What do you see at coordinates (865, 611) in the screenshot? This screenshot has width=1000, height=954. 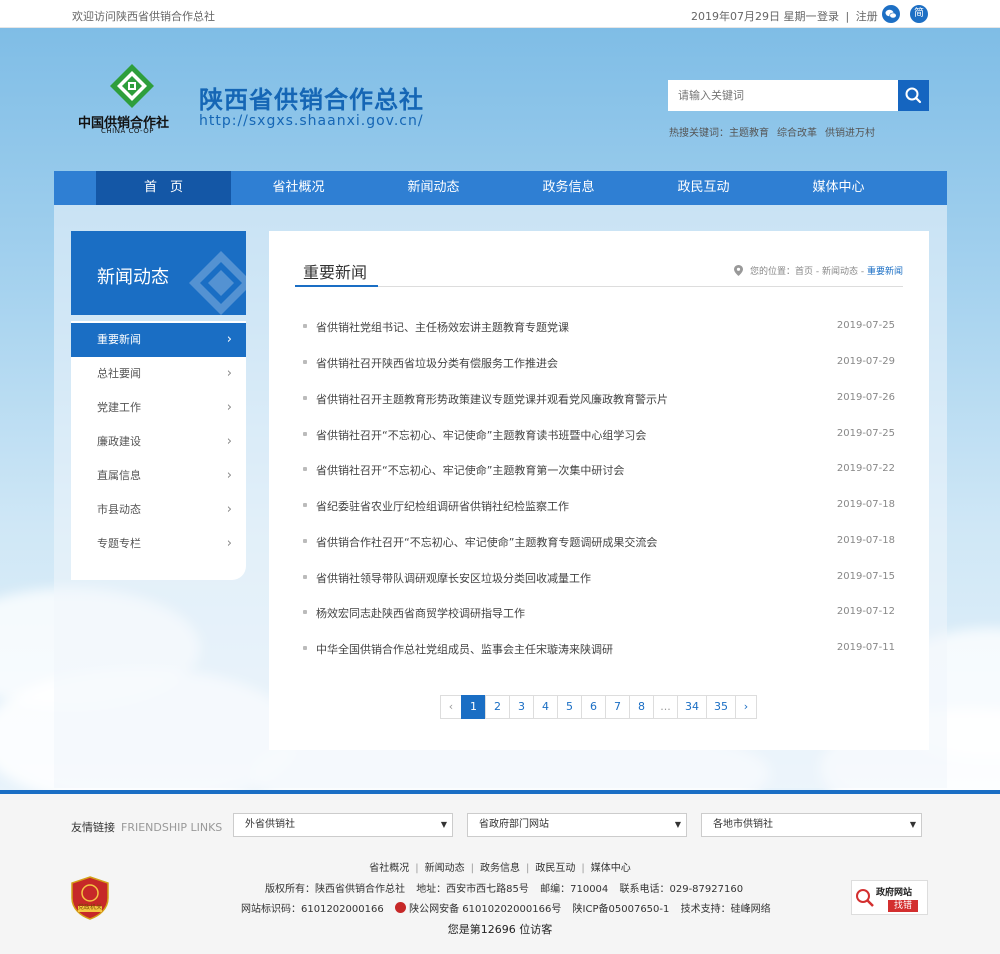 I see `news-date: 2019-07-12` at bounding box center [865, 611].